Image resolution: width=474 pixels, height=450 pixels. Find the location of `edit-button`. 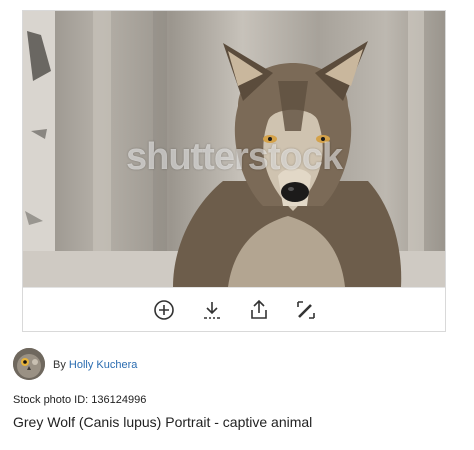

edit-button is located at coordinates (306, 310).